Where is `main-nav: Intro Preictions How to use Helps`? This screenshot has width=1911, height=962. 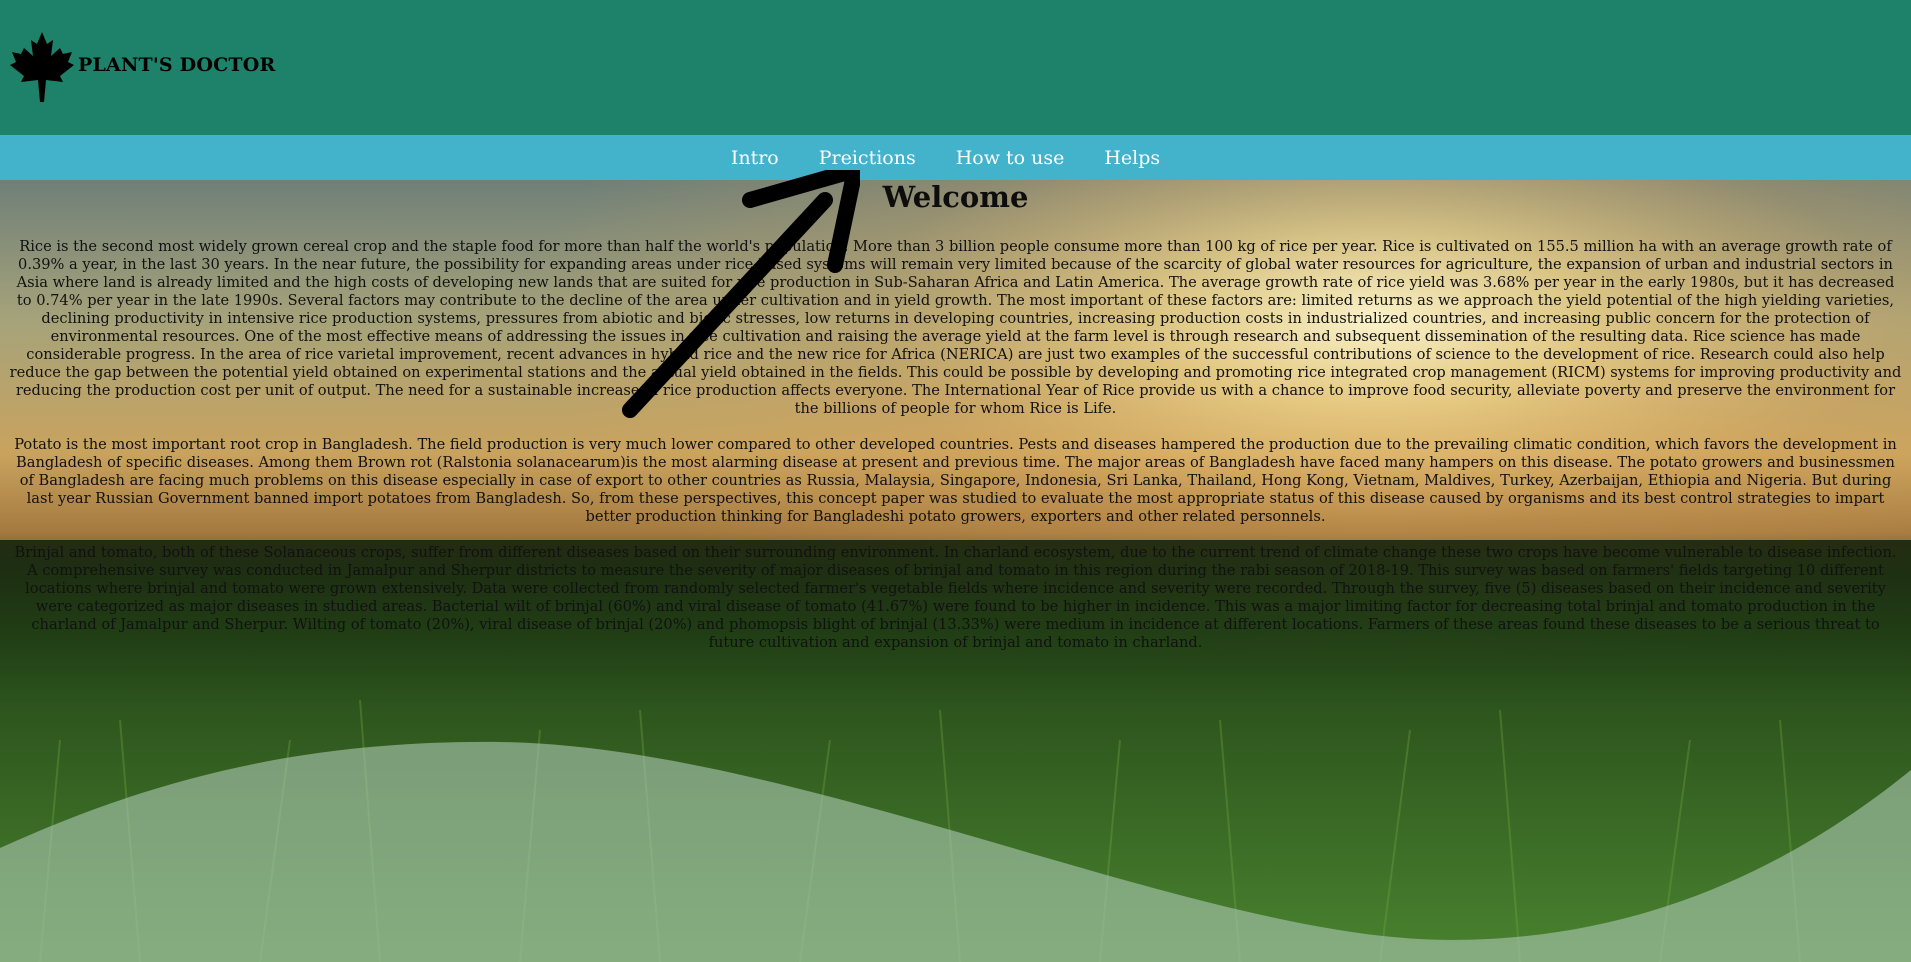
main-nav: Intro Preictions How to use Helps is located at coordinates (955, 157).